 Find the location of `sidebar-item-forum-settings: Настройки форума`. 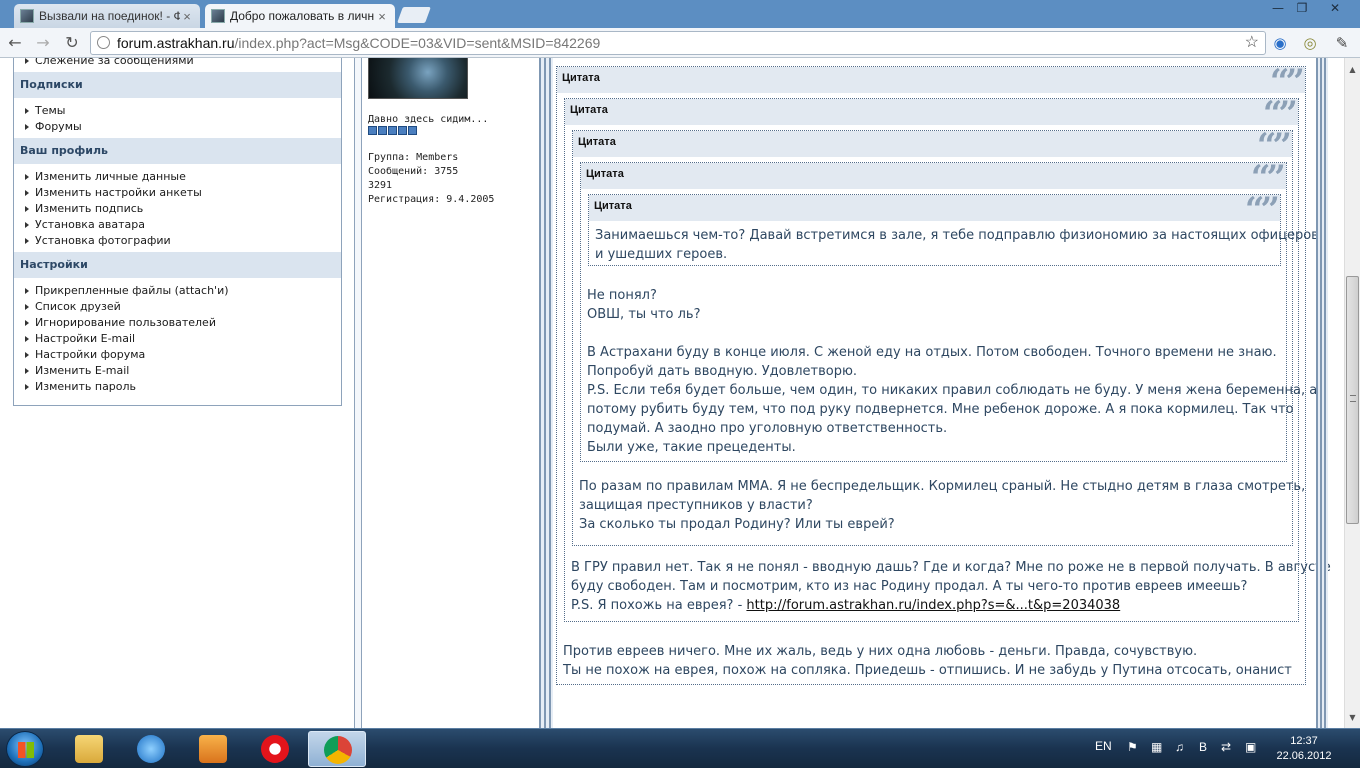

sidebar-item-forum-settings: Настройки форума is located at coordinates (84, 355).